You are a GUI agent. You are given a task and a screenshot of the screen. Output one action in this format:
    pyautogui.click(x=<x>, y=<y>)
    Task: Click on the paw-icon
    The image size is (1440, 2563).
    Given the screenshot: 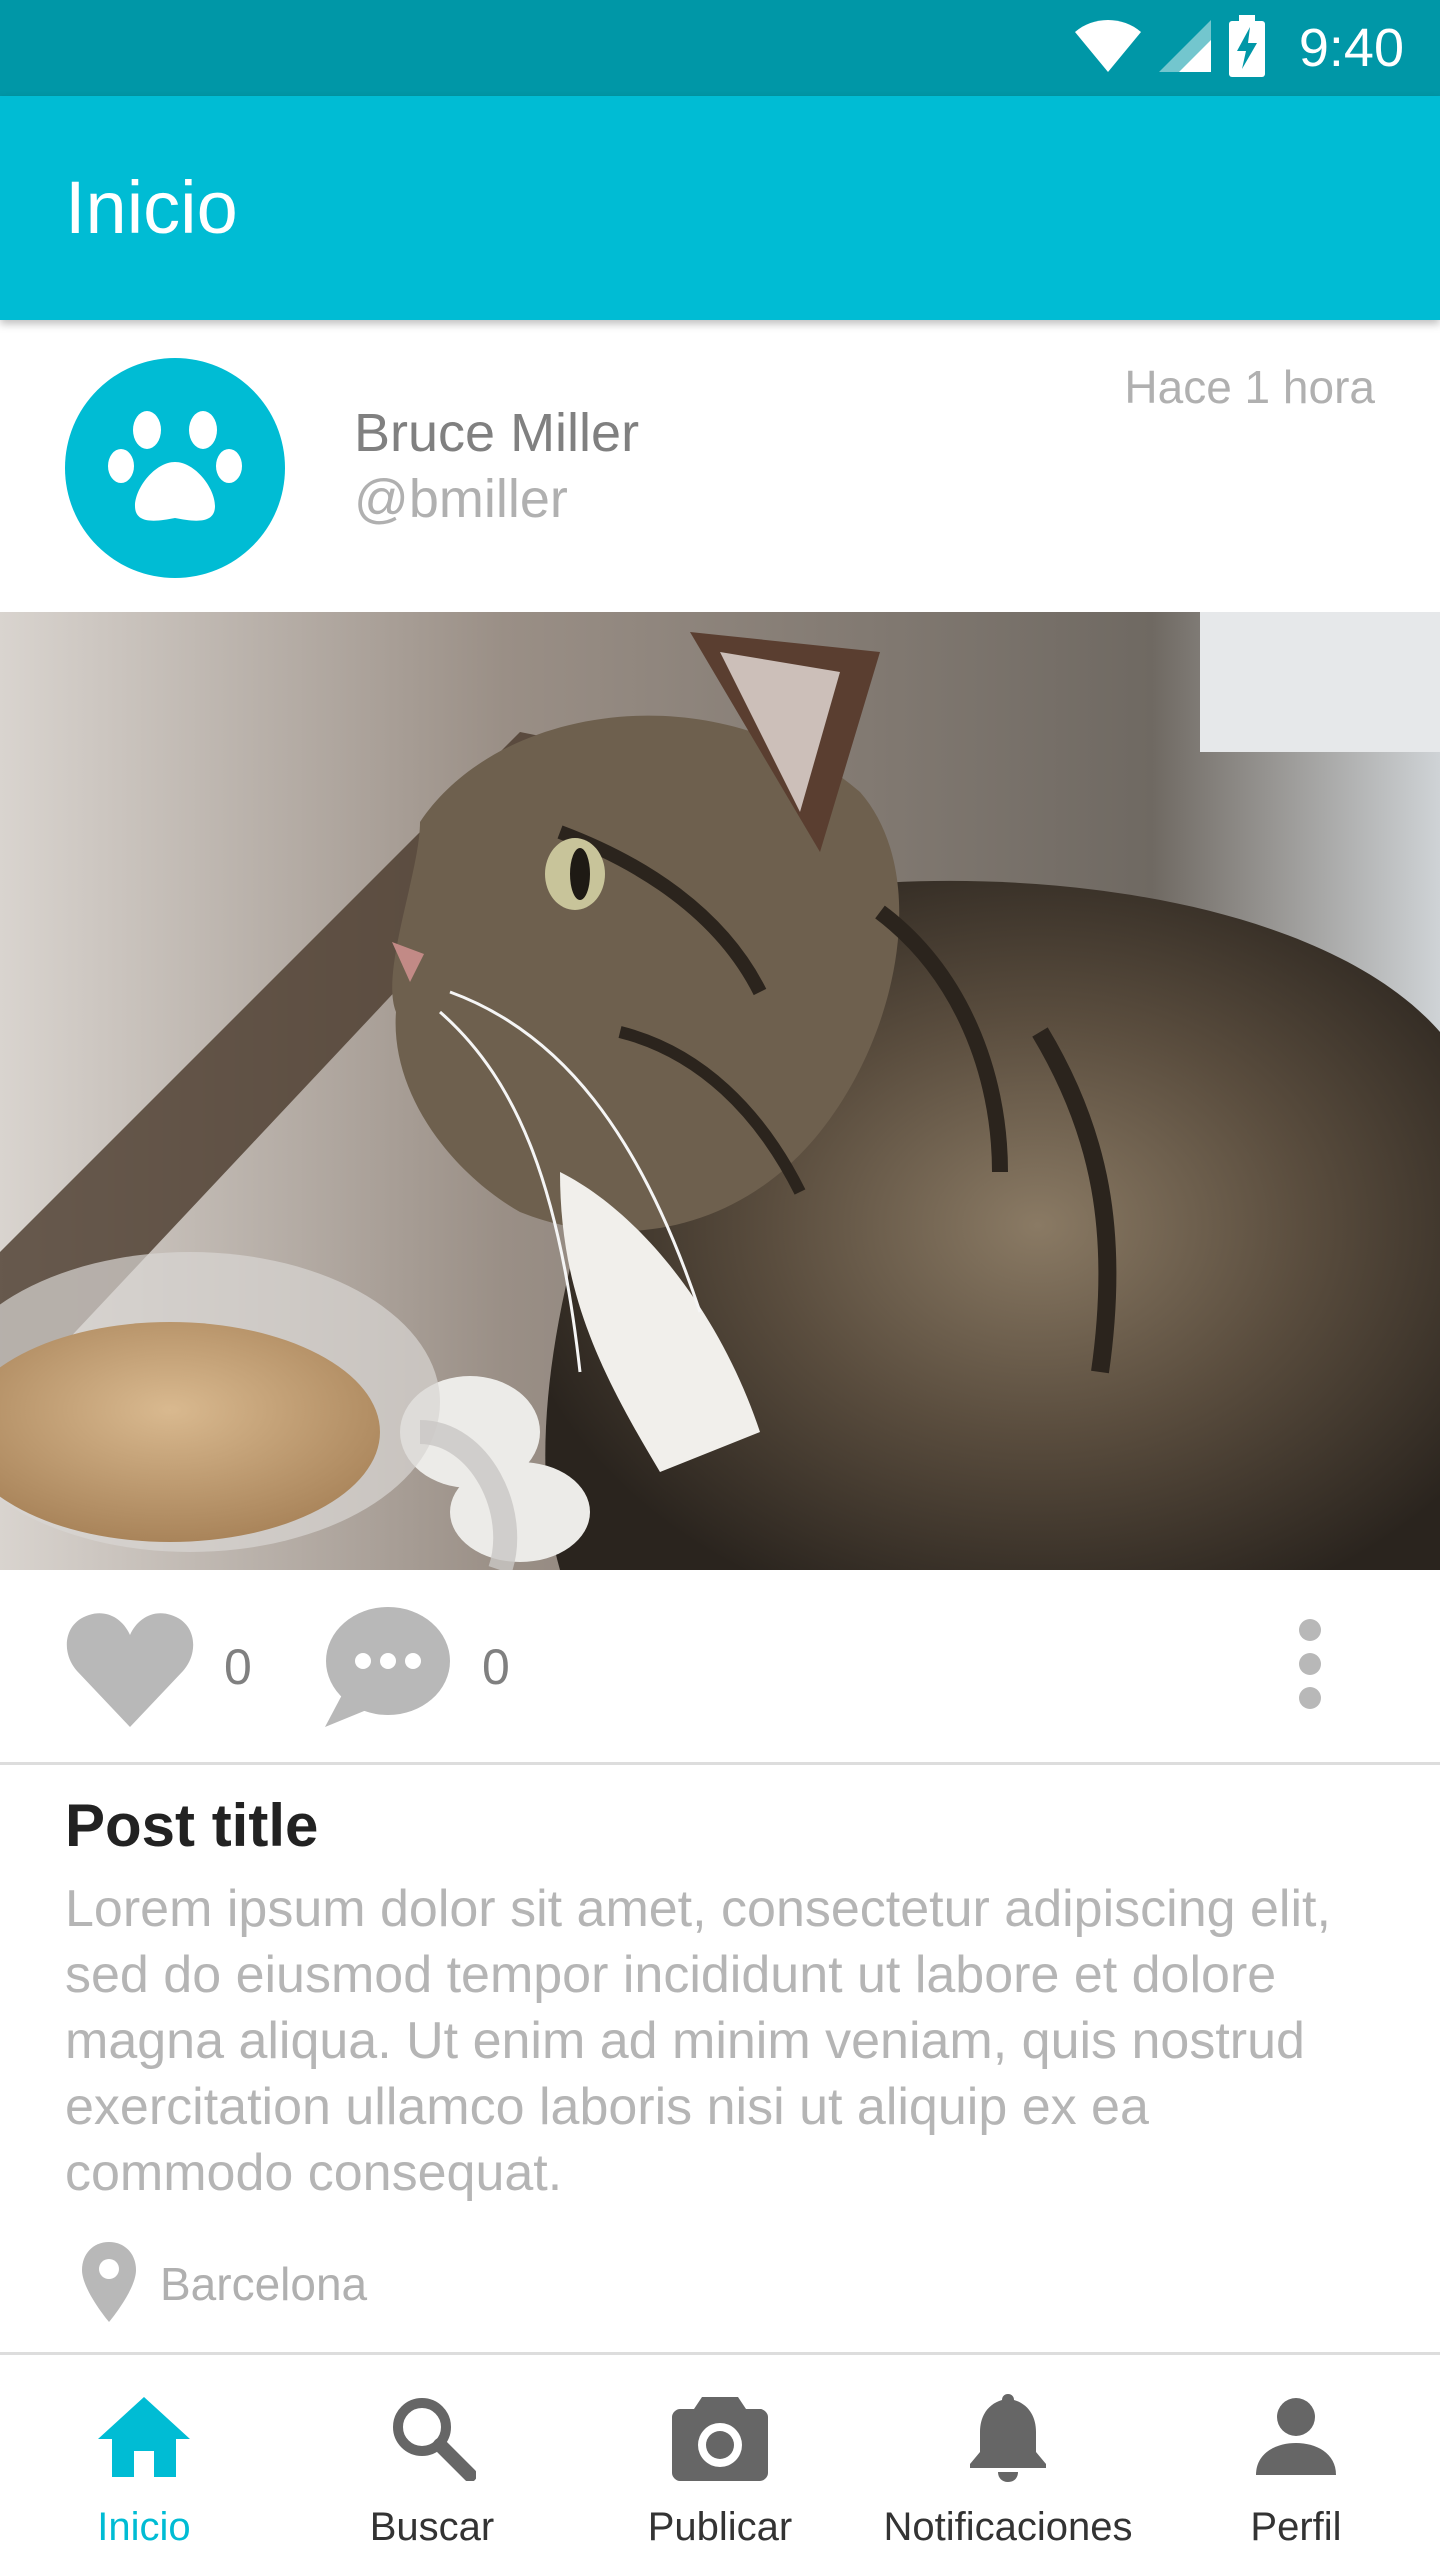 What is the action you would take?
    pyautogui.click(x=175, y=468)
    